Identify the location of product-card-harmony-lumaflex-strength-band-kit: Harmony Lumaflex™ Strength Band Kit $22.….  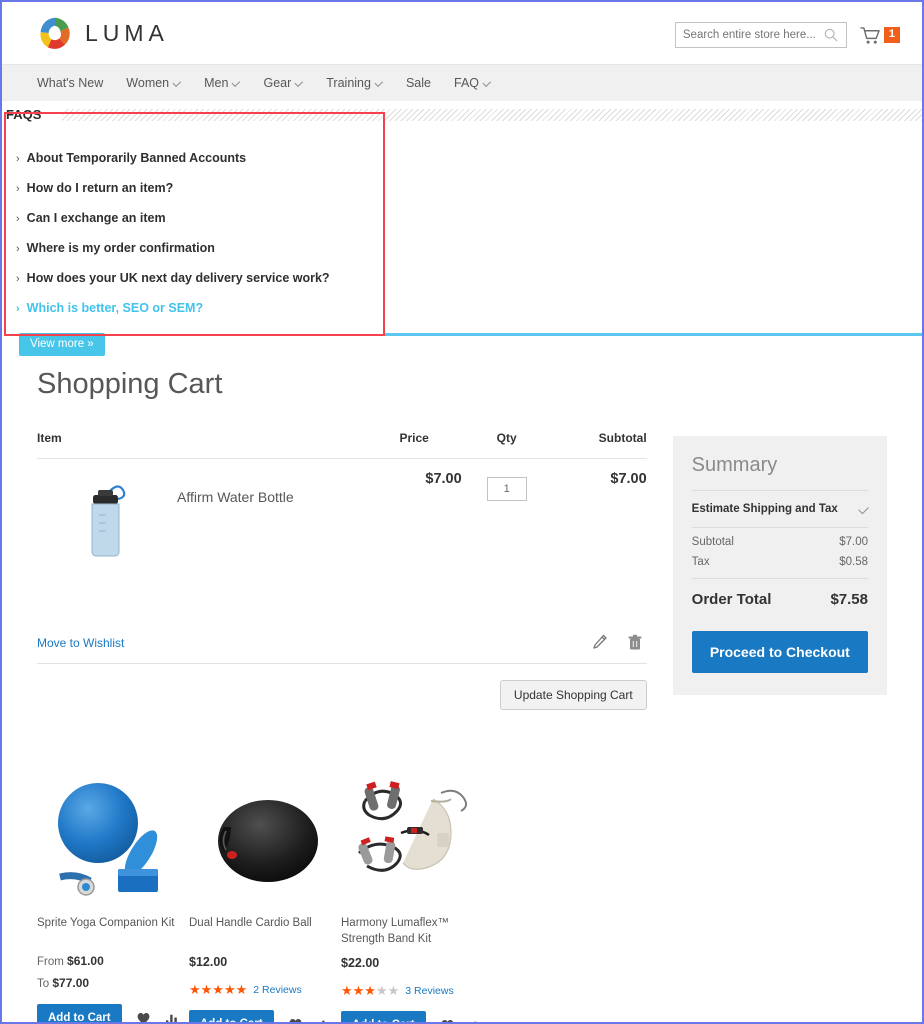
(417, 895).